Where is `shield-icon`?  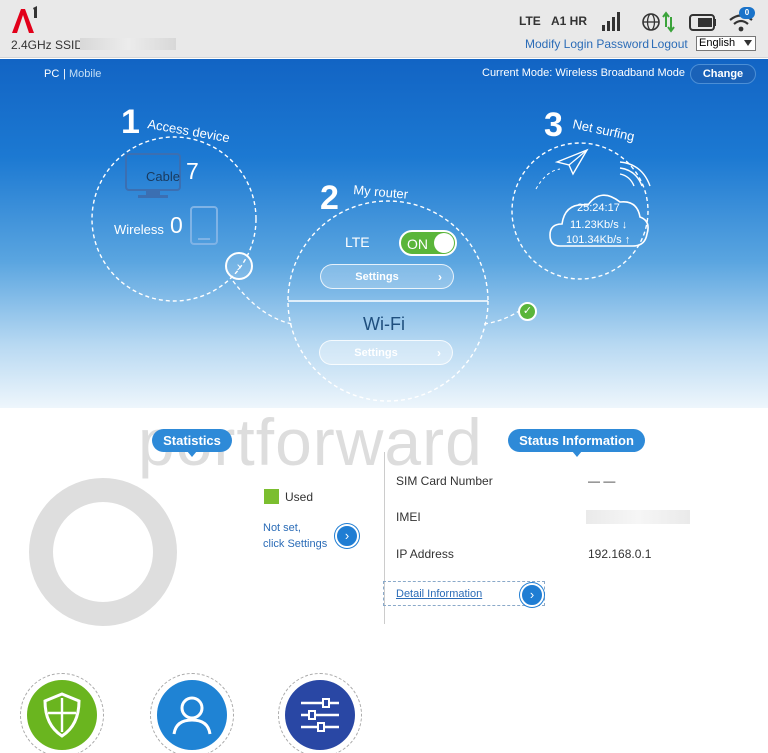 shield-icon is located at coordinates (62, 715).